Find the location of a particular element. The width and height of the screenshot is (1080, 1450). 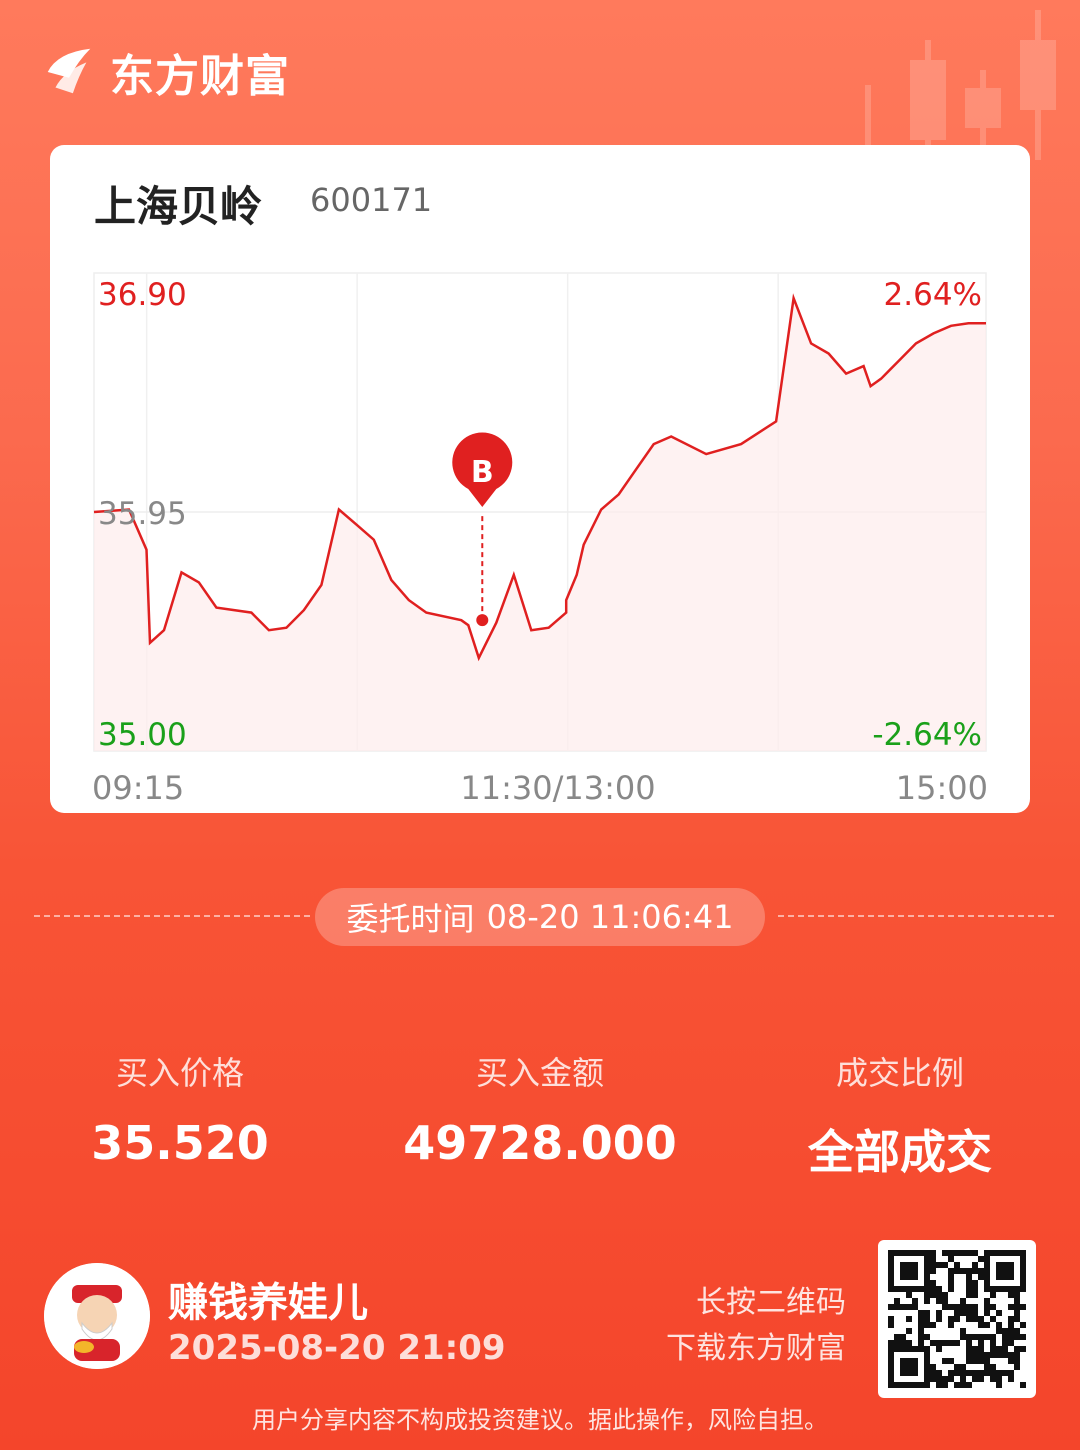

buy-marker-dot is located at coordinates (482, 620).